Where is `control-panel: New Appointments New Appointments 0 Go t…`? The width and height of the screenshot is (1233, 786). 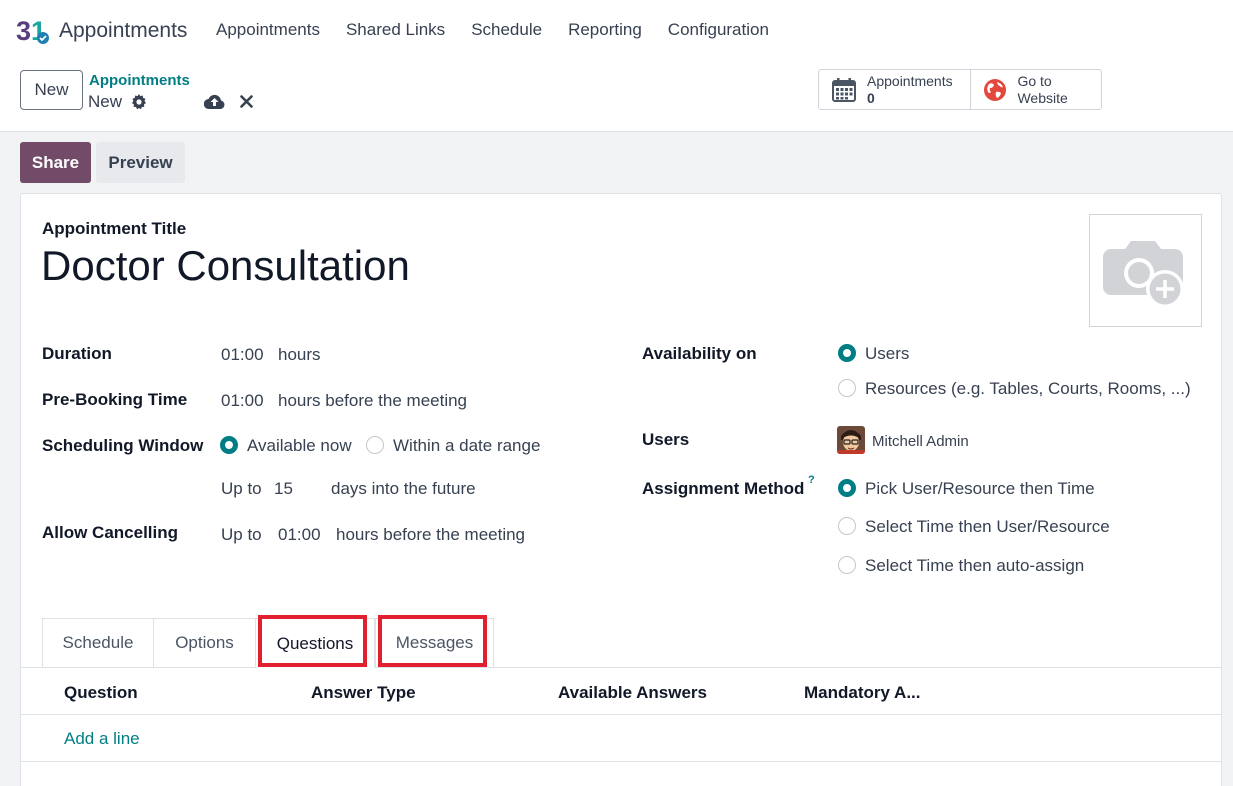
control-panel: New Appointments New Appointments 0 Go t… is located at coordinates (616, 97).